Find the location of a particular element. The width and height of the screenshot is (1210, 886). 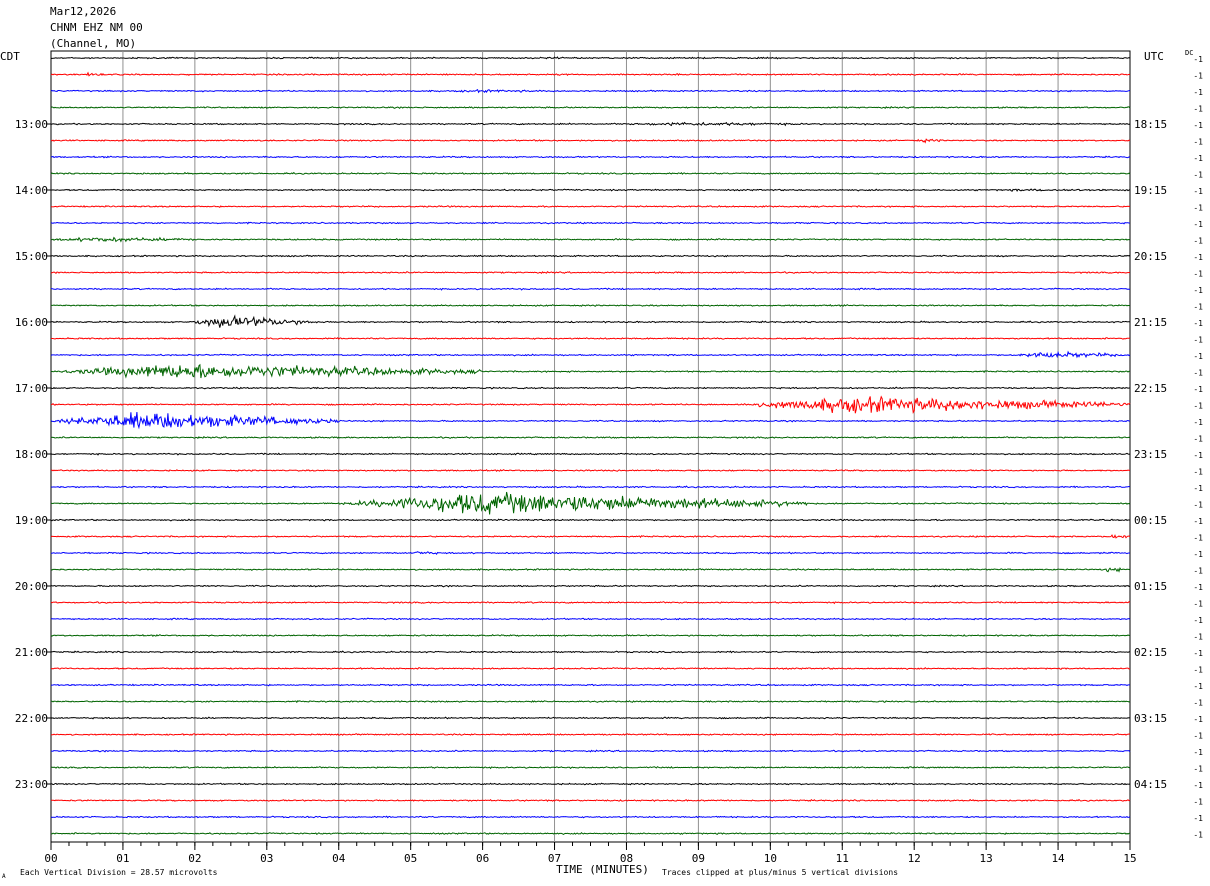

right-hour-label: 21:15 is located at coordinates (1150, 322).